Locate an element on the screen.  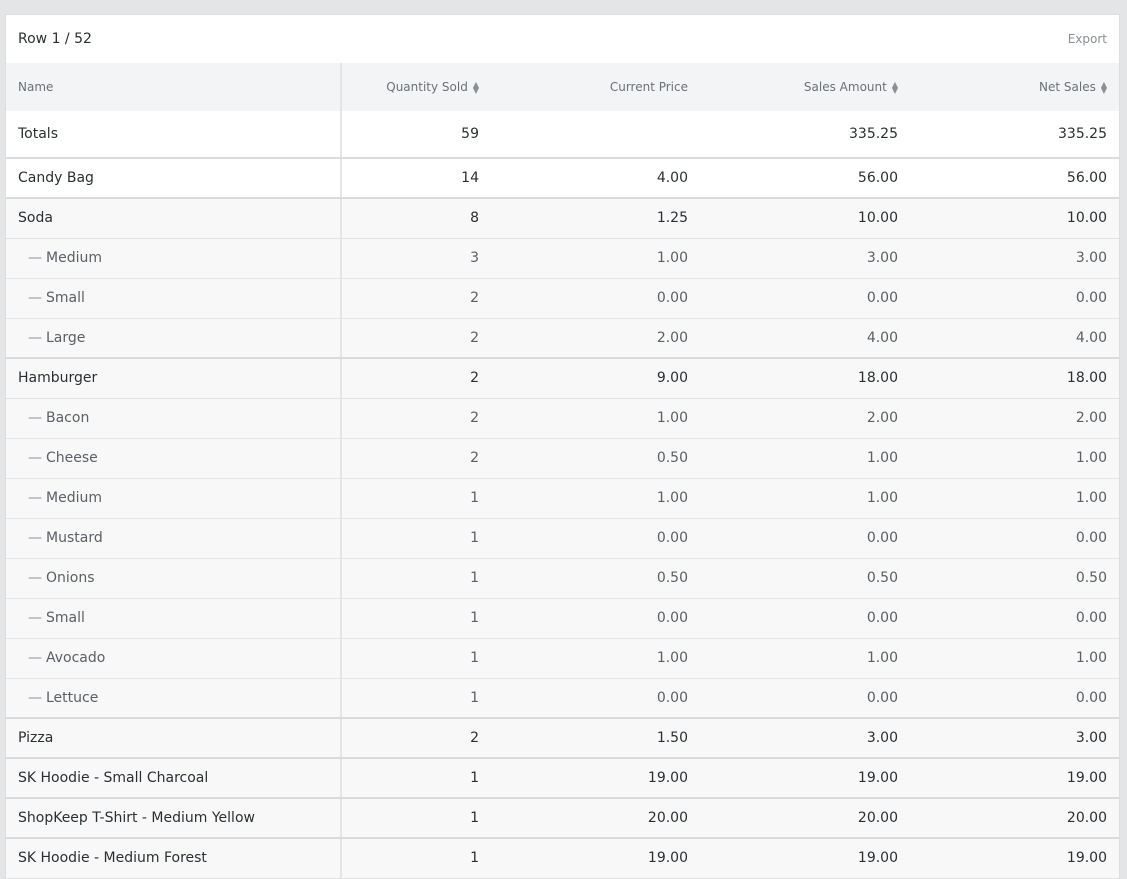
table-row: Pizza 2 1.50 3.00 3.00 is located at coordinates (562, 738).